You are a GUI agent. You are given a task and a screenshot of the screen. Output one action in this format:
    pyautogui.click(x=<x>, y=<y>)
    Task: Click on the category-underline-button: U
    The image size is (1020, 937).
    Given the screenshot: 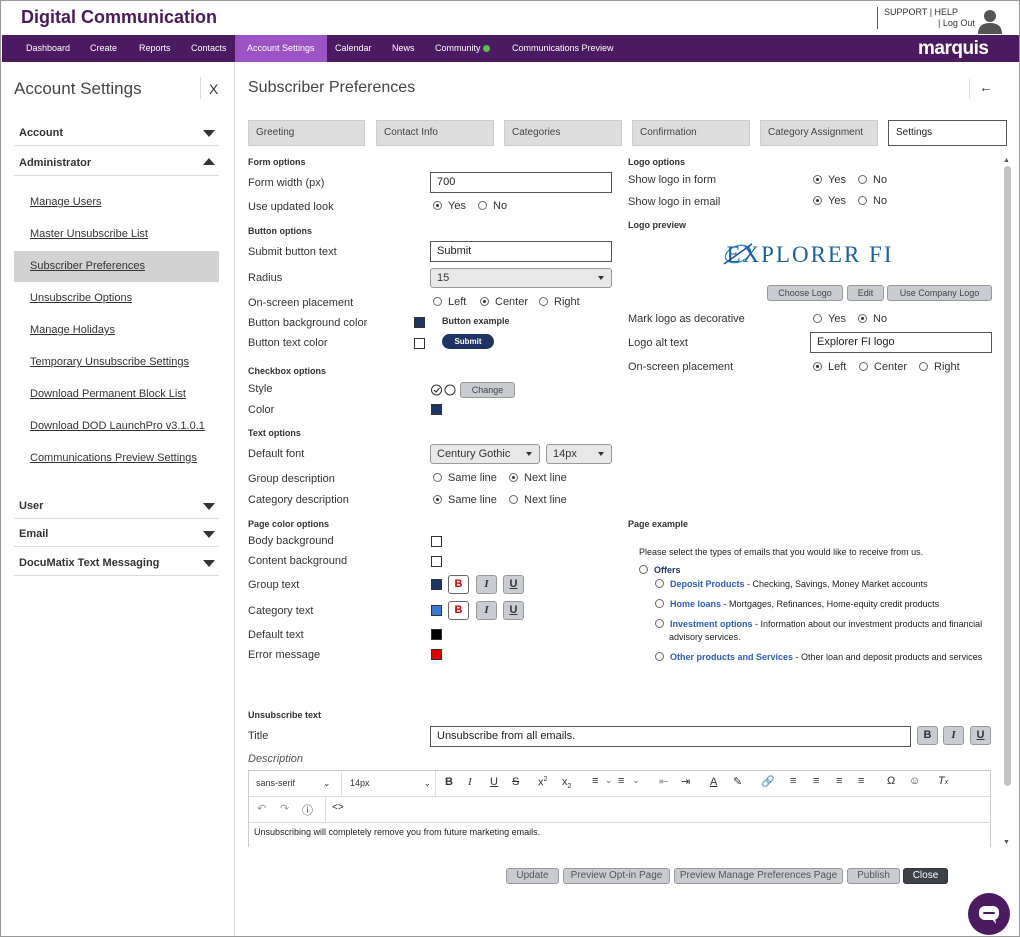 What is the action you would take?
    pyautogui.click(x=513, y=610)
    